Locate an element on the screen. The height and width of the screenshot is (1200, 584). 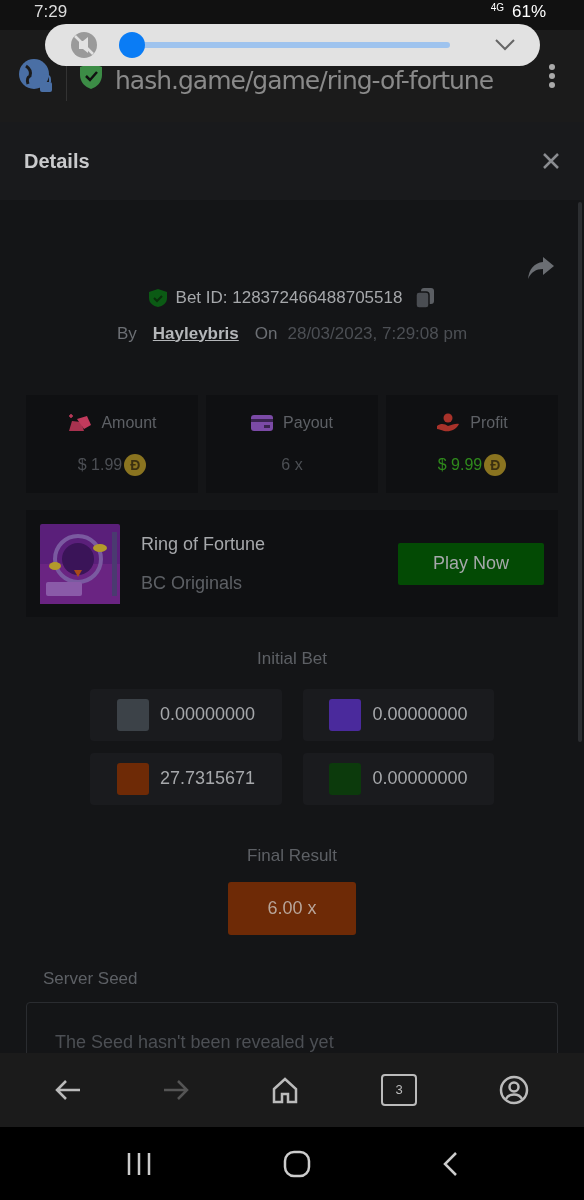
card-icon is located at coordinates (262, 423).